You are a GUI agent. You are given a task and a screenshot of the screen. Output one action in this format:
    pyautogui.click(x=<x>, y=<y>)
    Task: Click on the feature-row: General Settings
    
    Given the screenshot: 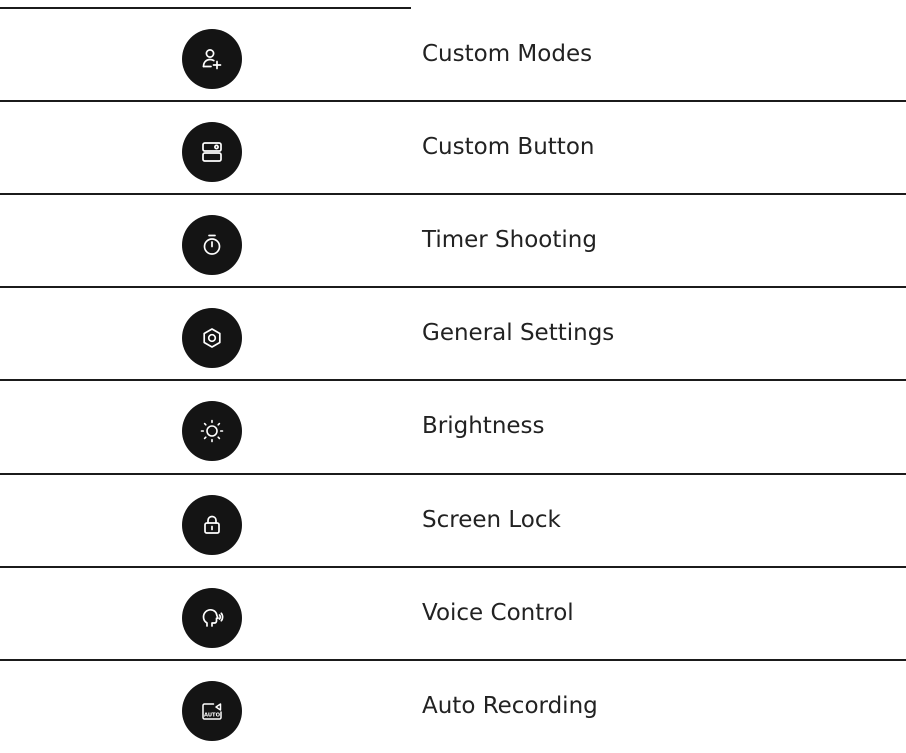 What is the action you would take?
    pyautogui.click(x=453, y=333)
    